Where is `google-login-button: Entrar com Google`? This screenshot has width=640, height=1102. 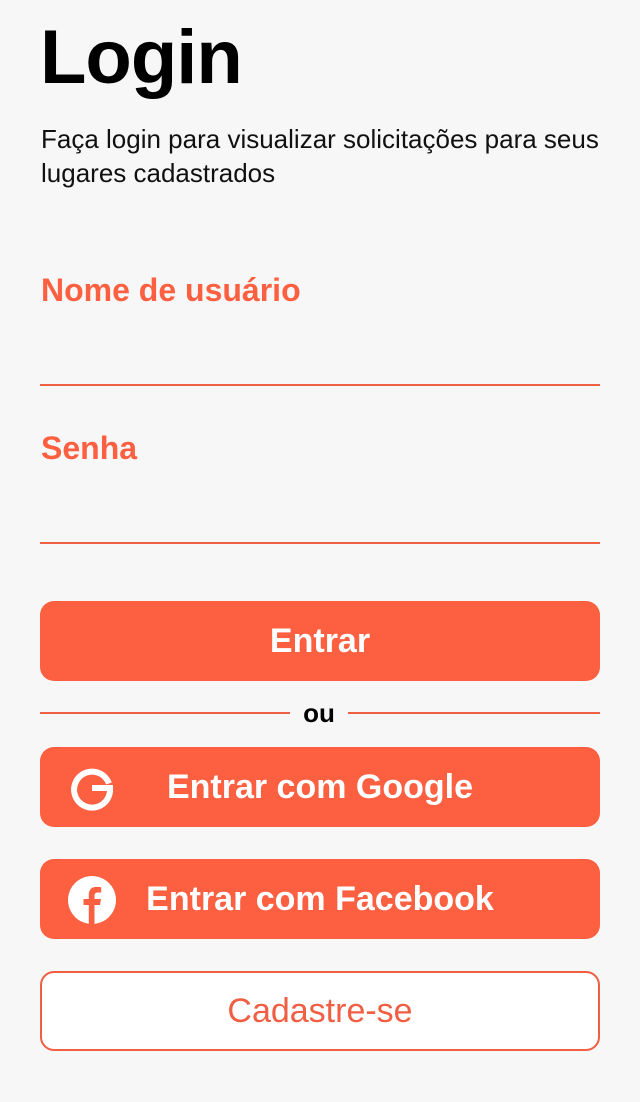
google-login-button: Entrar com Google is located at coordinates (320, 787).